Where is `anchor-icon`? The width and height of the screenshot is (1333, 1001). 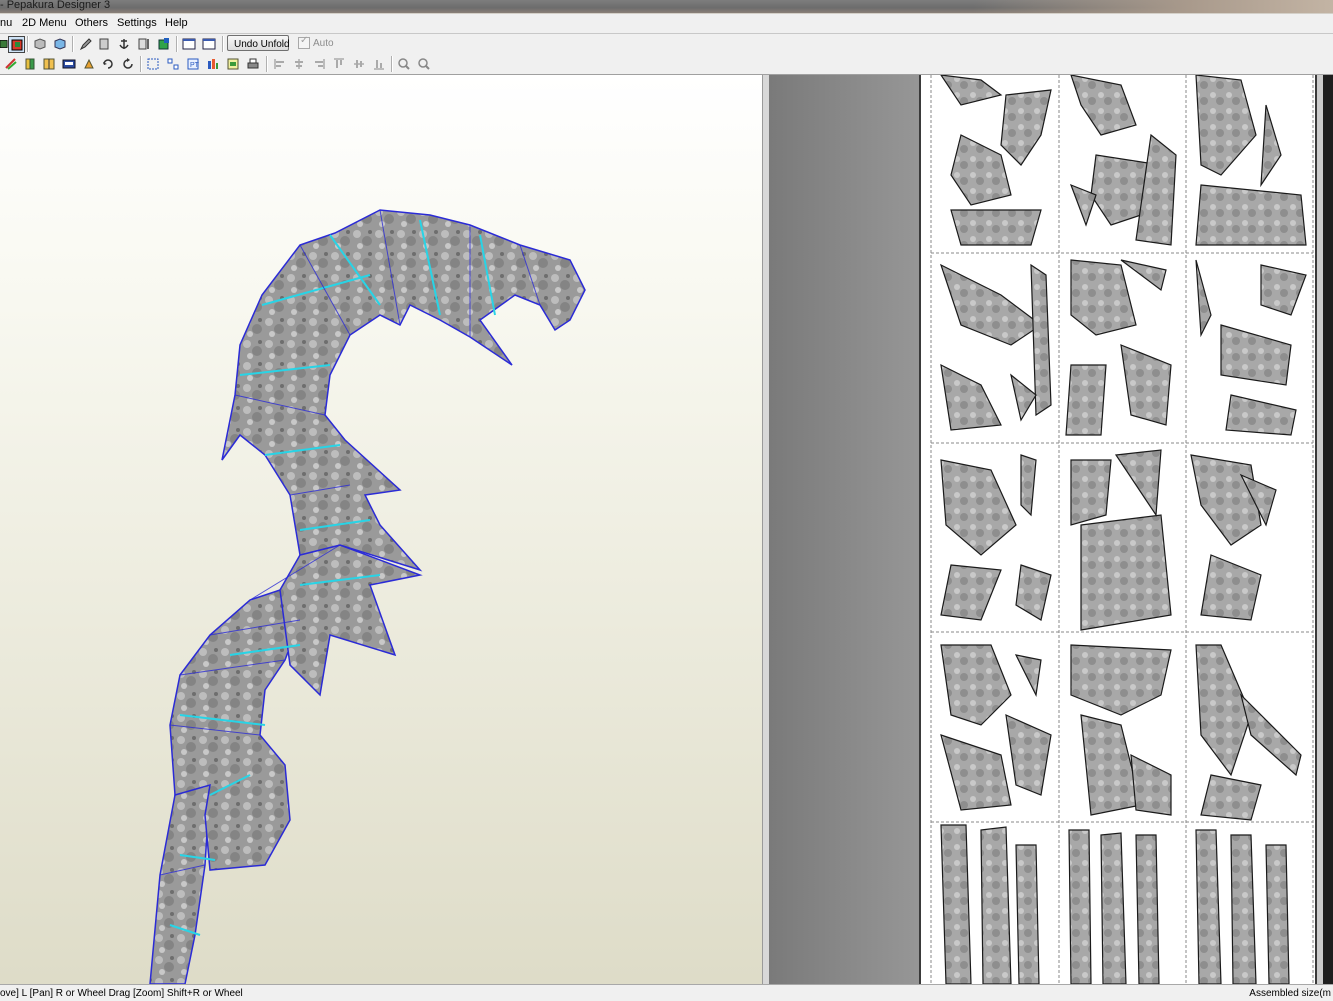
anchor-icon is located at coordinates (123, 43).